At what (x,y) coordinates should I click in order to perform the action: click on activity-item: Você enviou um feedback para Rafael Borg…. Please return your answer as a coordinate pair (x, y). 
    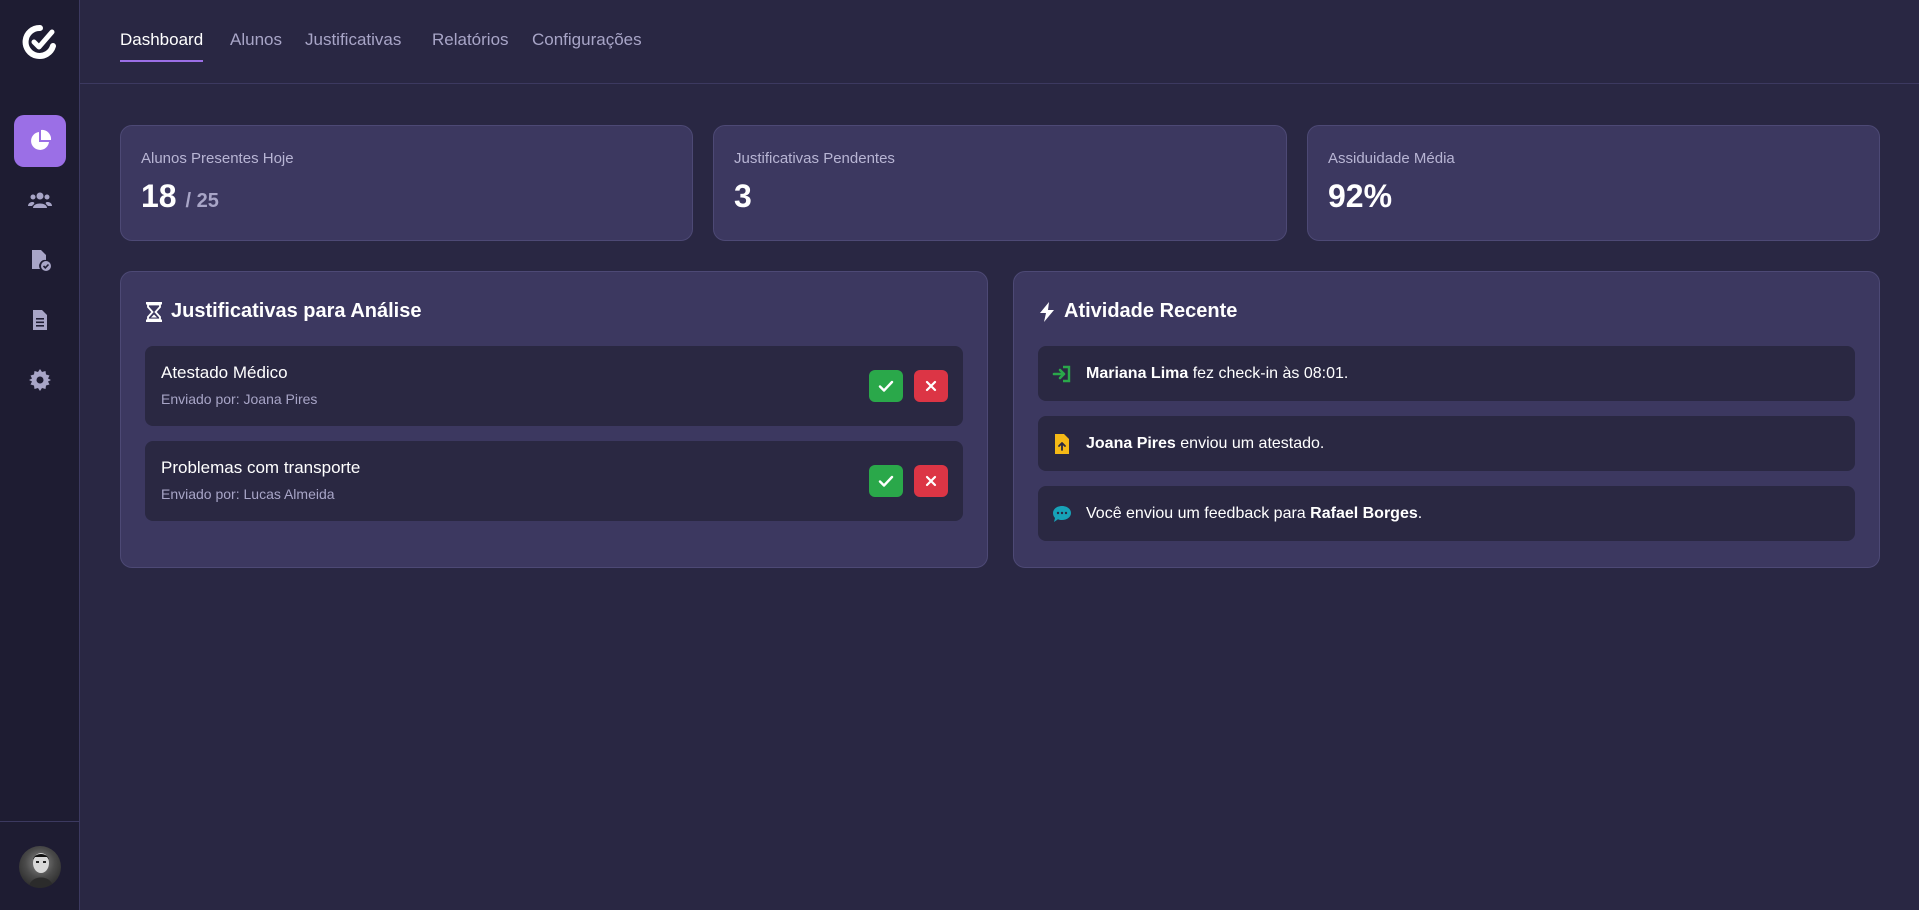
    Looking at the image, I should click on (1446, 513).